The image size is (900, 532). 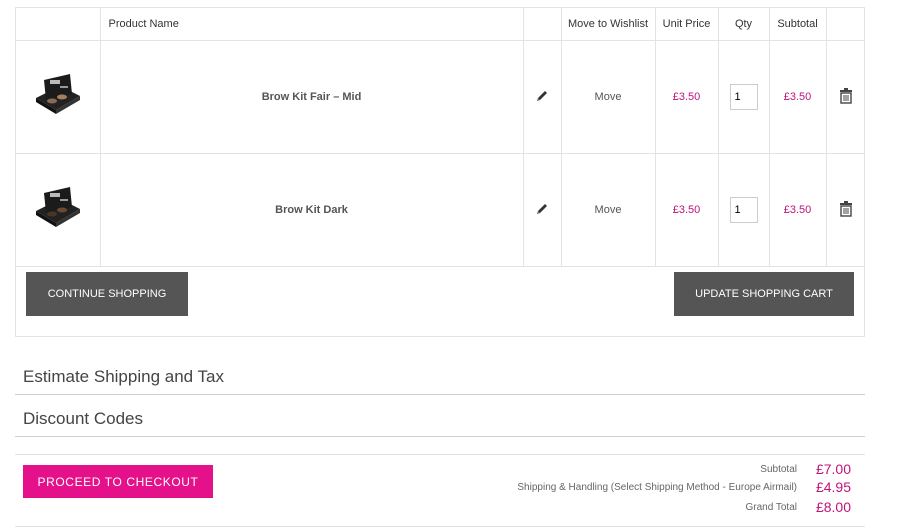 I want to click on estimate-shipping-tax-toggle: Estimate Shipping and Tax, so click(x=440, y=378).